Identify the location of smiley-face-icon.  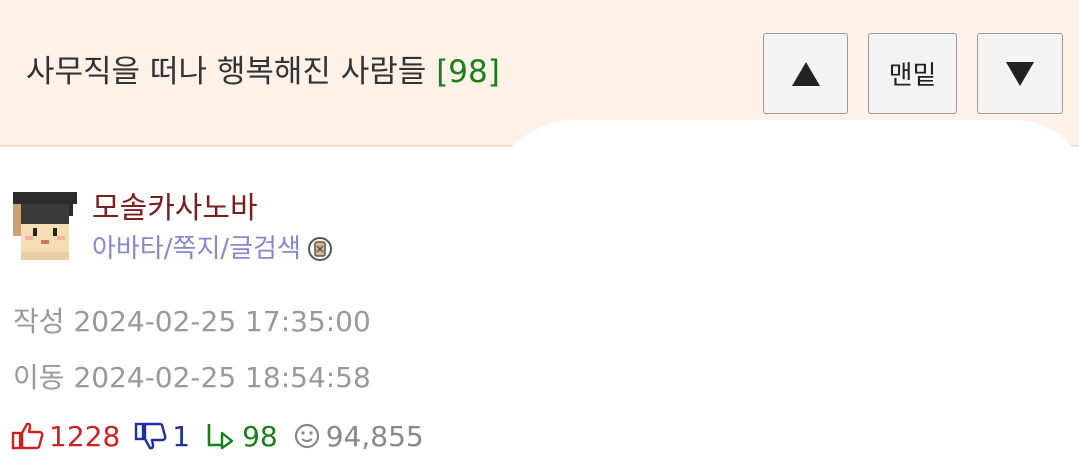
(306, 436).